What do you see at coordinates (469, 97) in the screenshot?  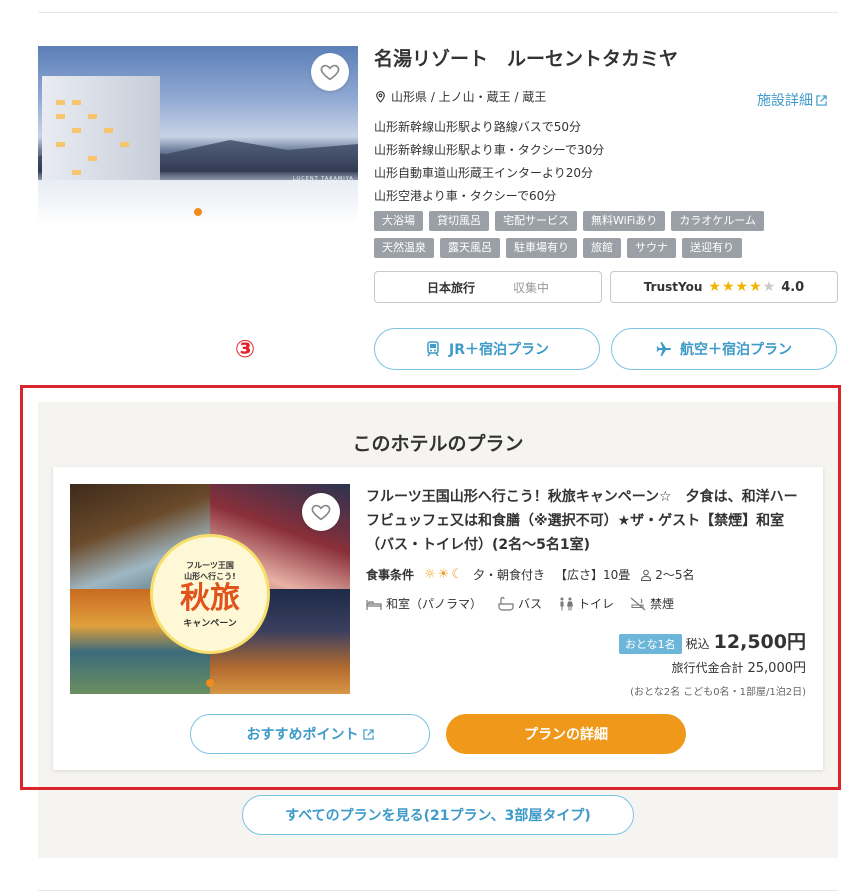 I see `location-text: 山形県 / 上ノ山・蔵王 / 蔵王` at bounding box center [469, 97].